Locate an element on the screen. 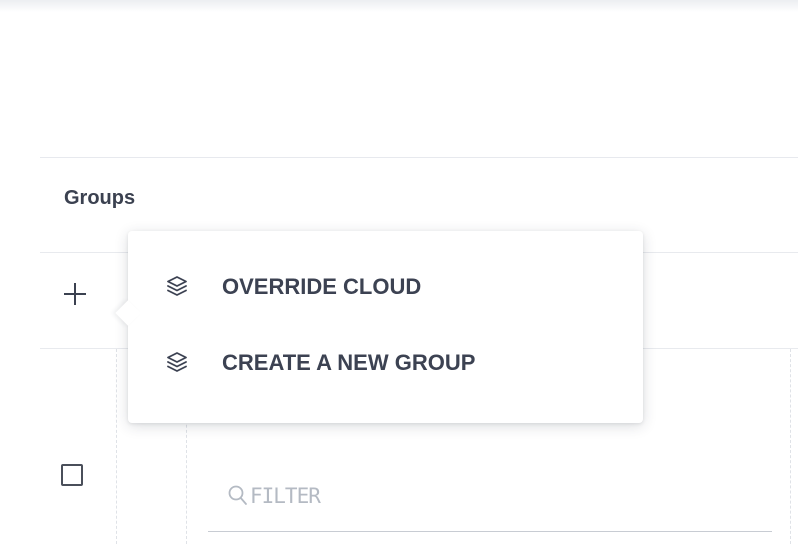 Image resolution: width=798 pixels, height=544 pixels. menu-item-label: CREATE A NEW GROUP is located at coordinates (349, 362).